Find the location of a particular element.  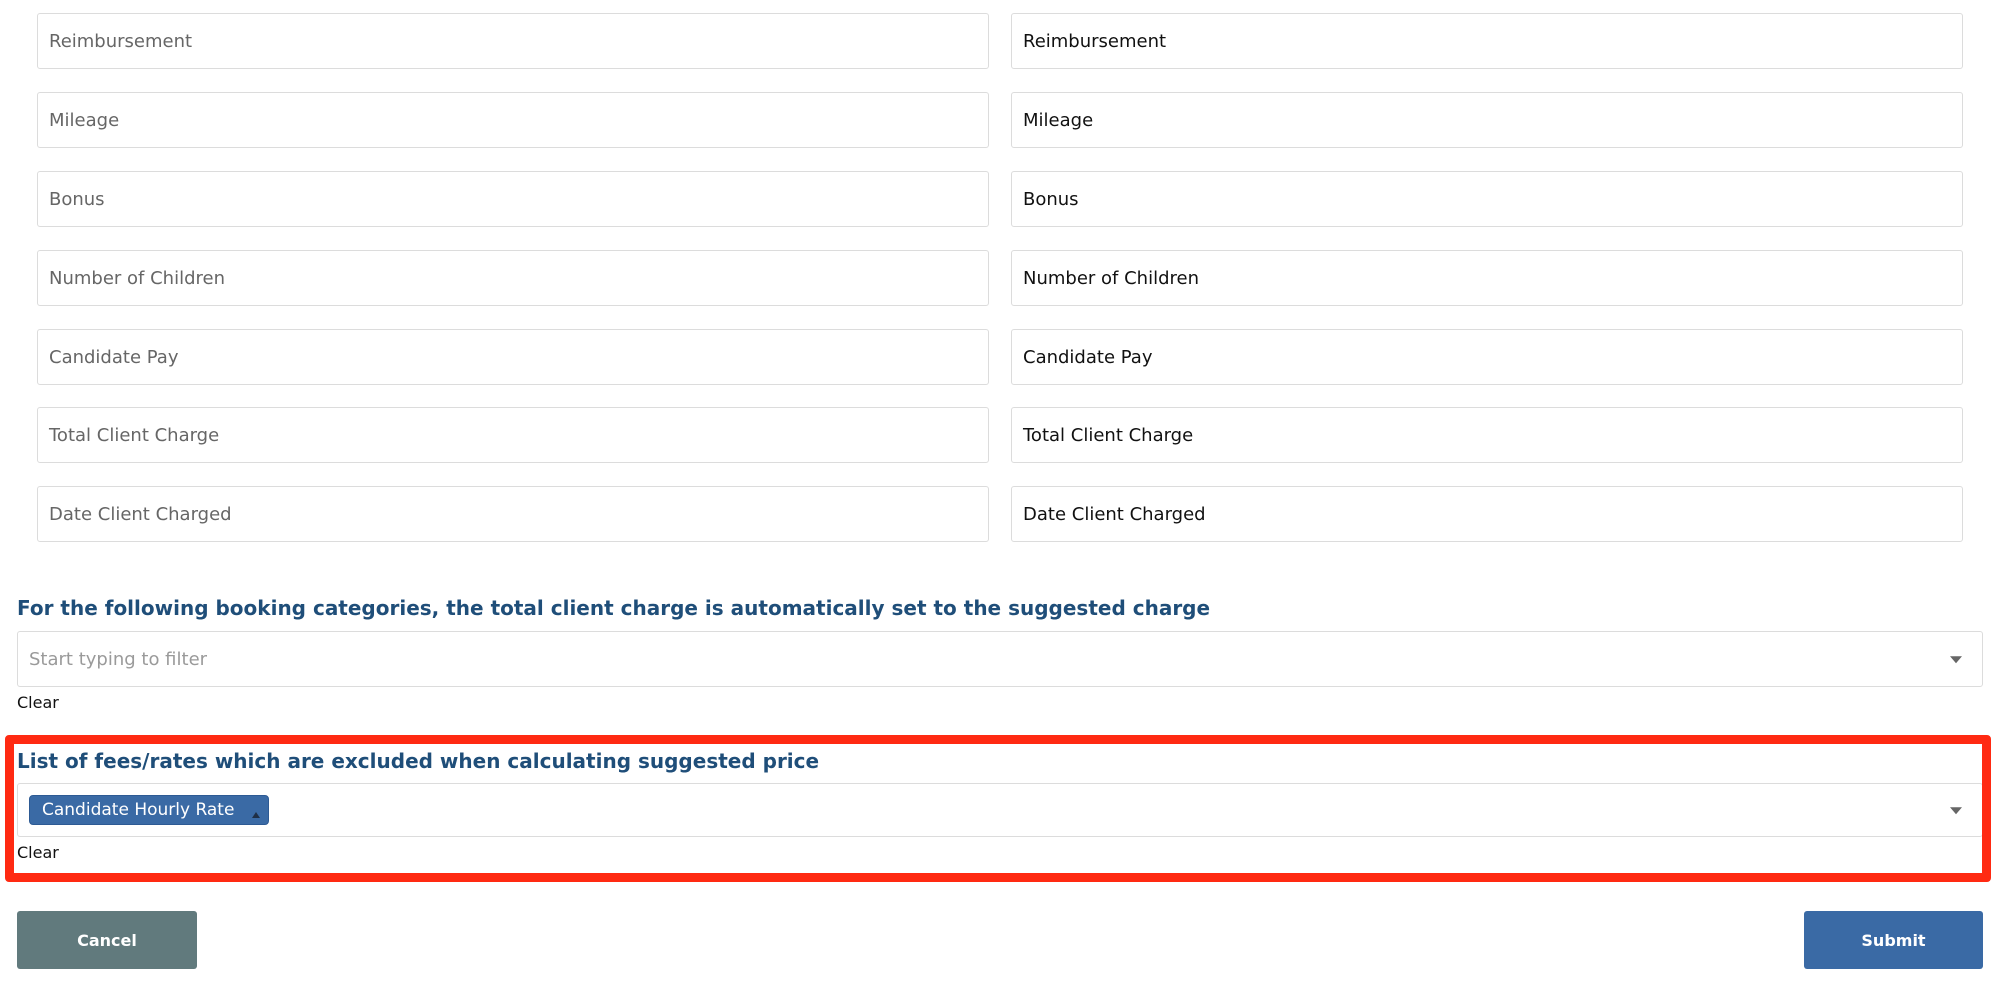

bonus-field-right: Bonus is located at coordinates (1487, 199).